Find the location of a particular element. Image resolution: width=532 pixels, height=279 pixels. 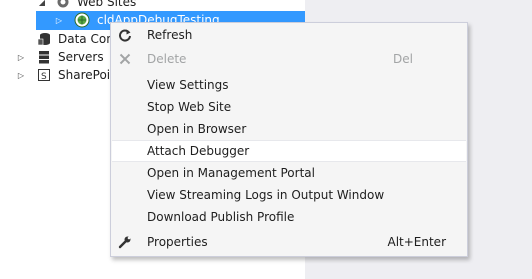

menu-item-label: Open in Management Portal is located at coordinates (231, 173).